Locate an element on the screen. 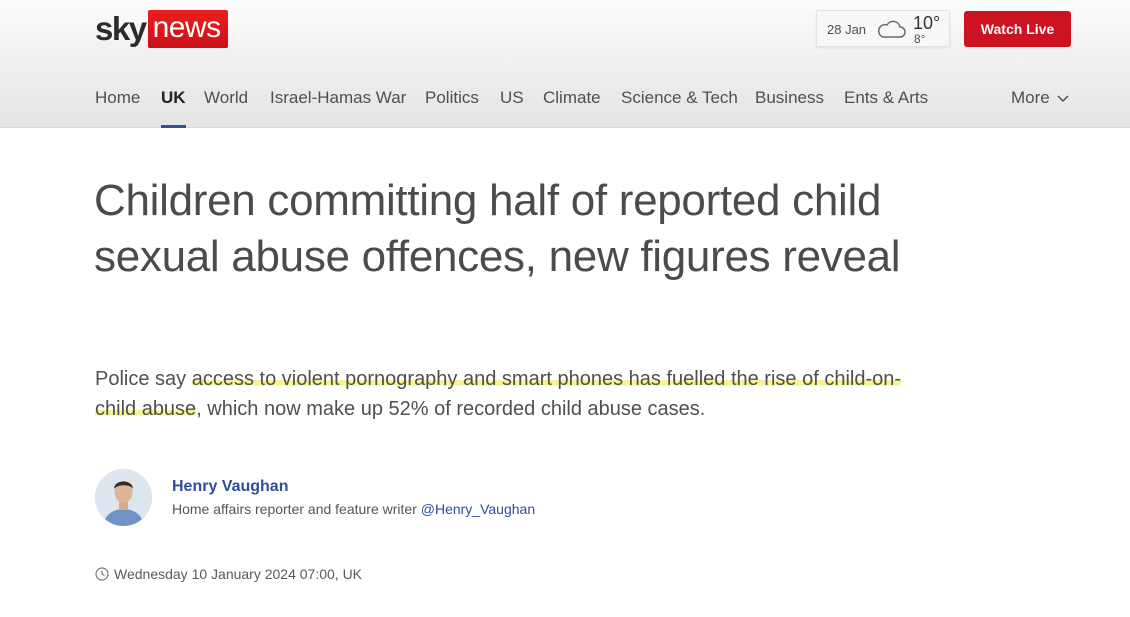 This screenshot has width=1130, height=617. nav-item-ents-arts: Ents & Arts is located at coordinates (886, 108).